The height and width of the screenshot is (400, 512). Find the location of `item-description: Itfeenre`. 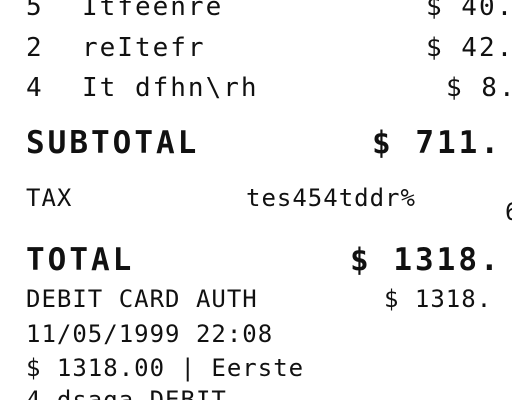

item-description: Itfeenre is located at coordinates (153, 11).